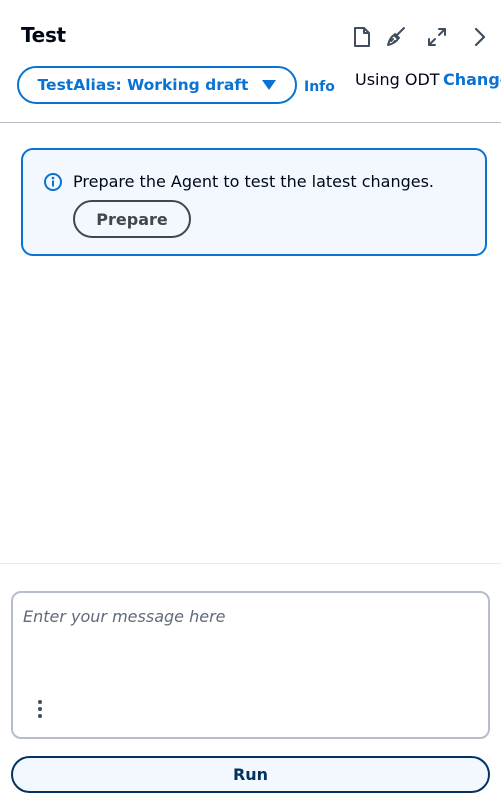 The image size is (501, 803). Describe the element at coordinates (472, 79) in the screenshot. I see `change-link: Change` at that location.